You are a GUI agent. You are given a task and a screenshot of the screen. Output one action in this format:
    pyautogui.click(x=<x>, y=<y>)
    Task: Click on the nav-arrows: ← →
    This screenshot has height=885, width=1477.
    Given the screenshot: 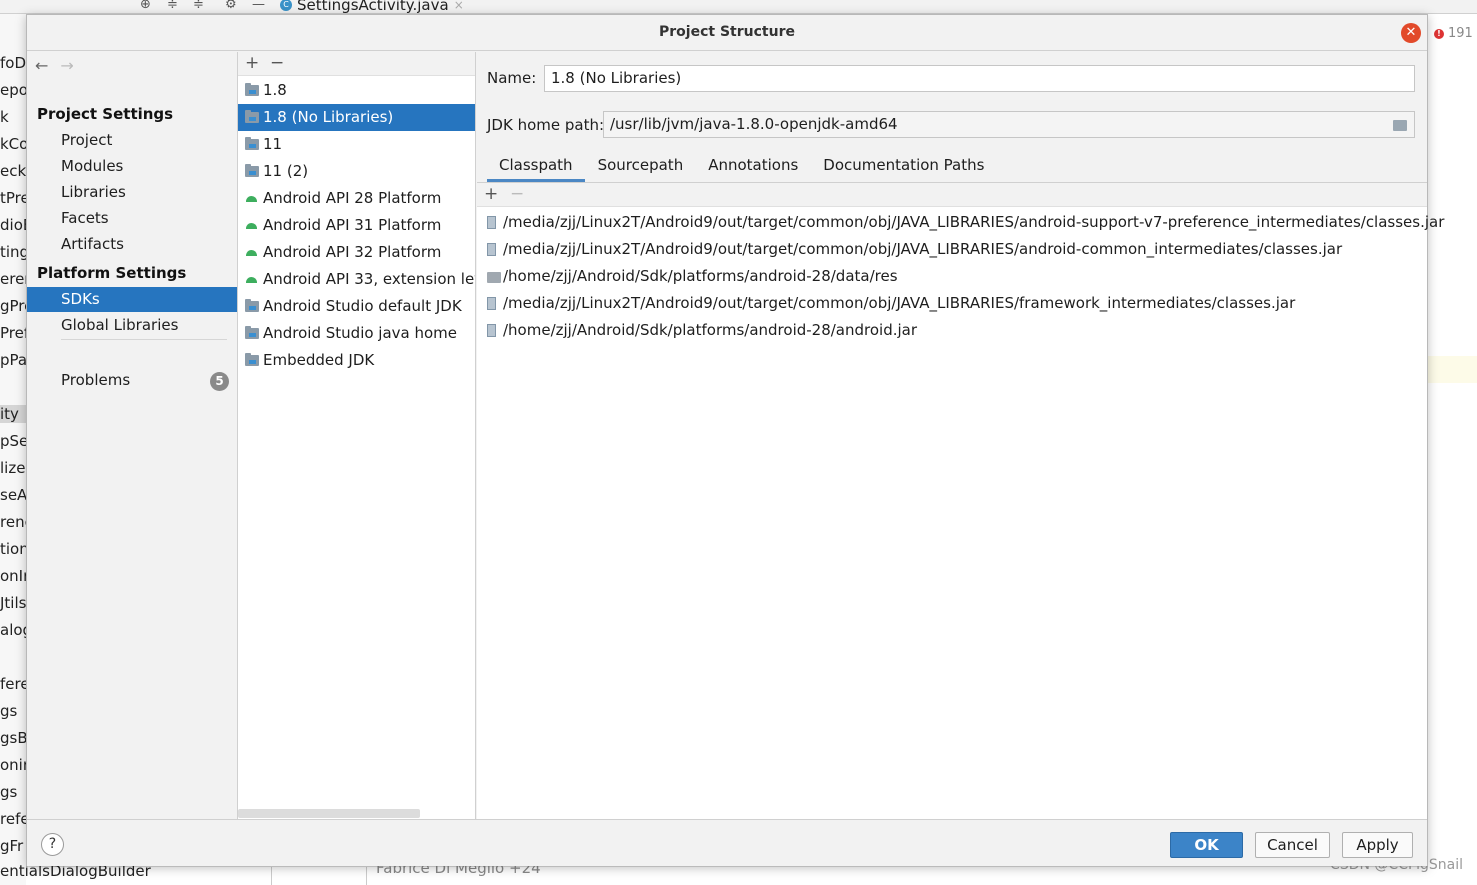 What is the action you would take?
    pyautogui.click(x=54, y=65)
    